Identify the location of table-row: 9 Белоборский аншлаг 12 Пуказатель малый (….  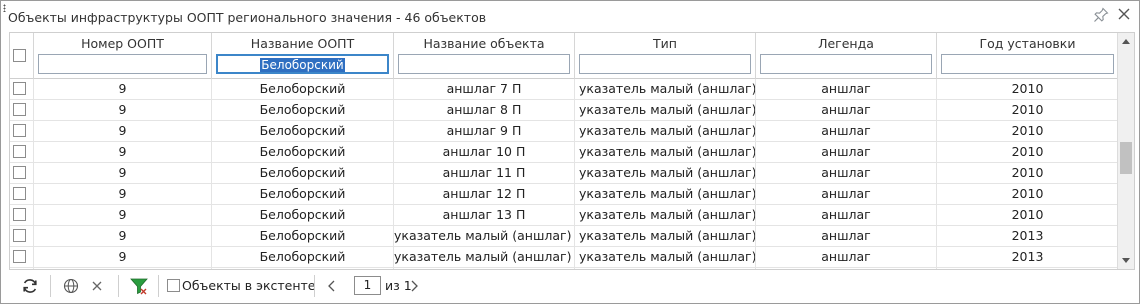
(564, 194).